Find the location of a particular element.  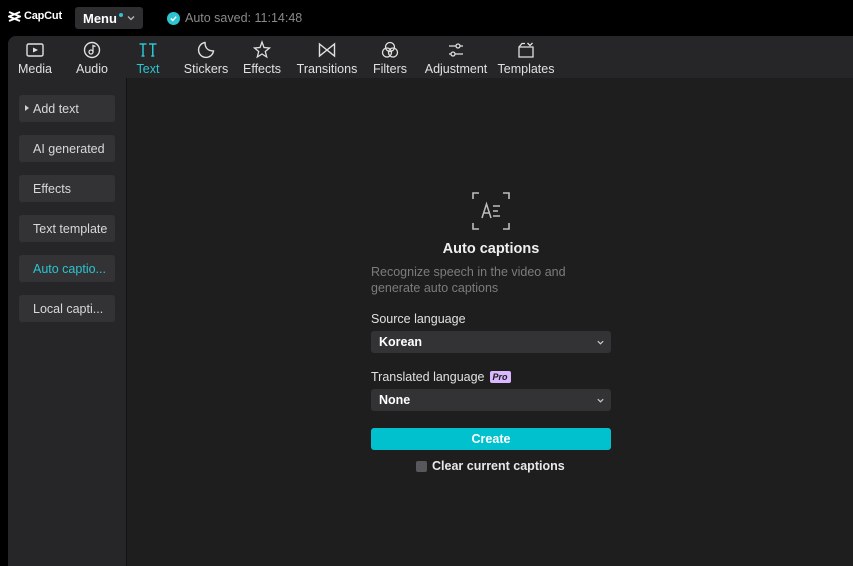

source-language-value: Korean is located at coordinates (401, 342).